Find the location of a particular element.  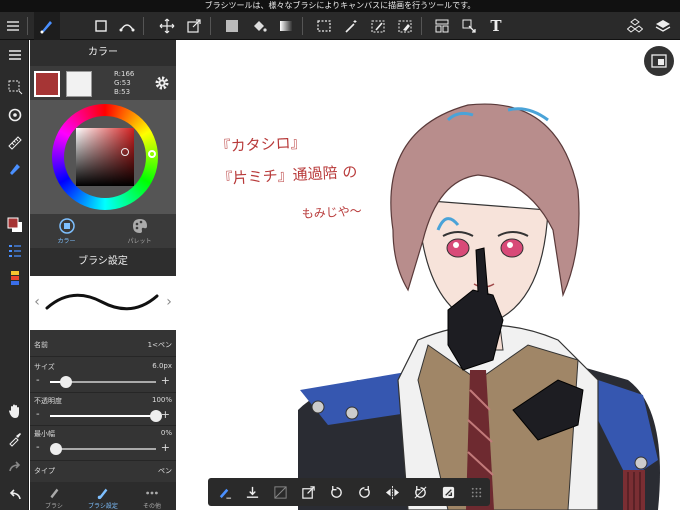

rotate-left-icon is located at coordinates (336, 492).